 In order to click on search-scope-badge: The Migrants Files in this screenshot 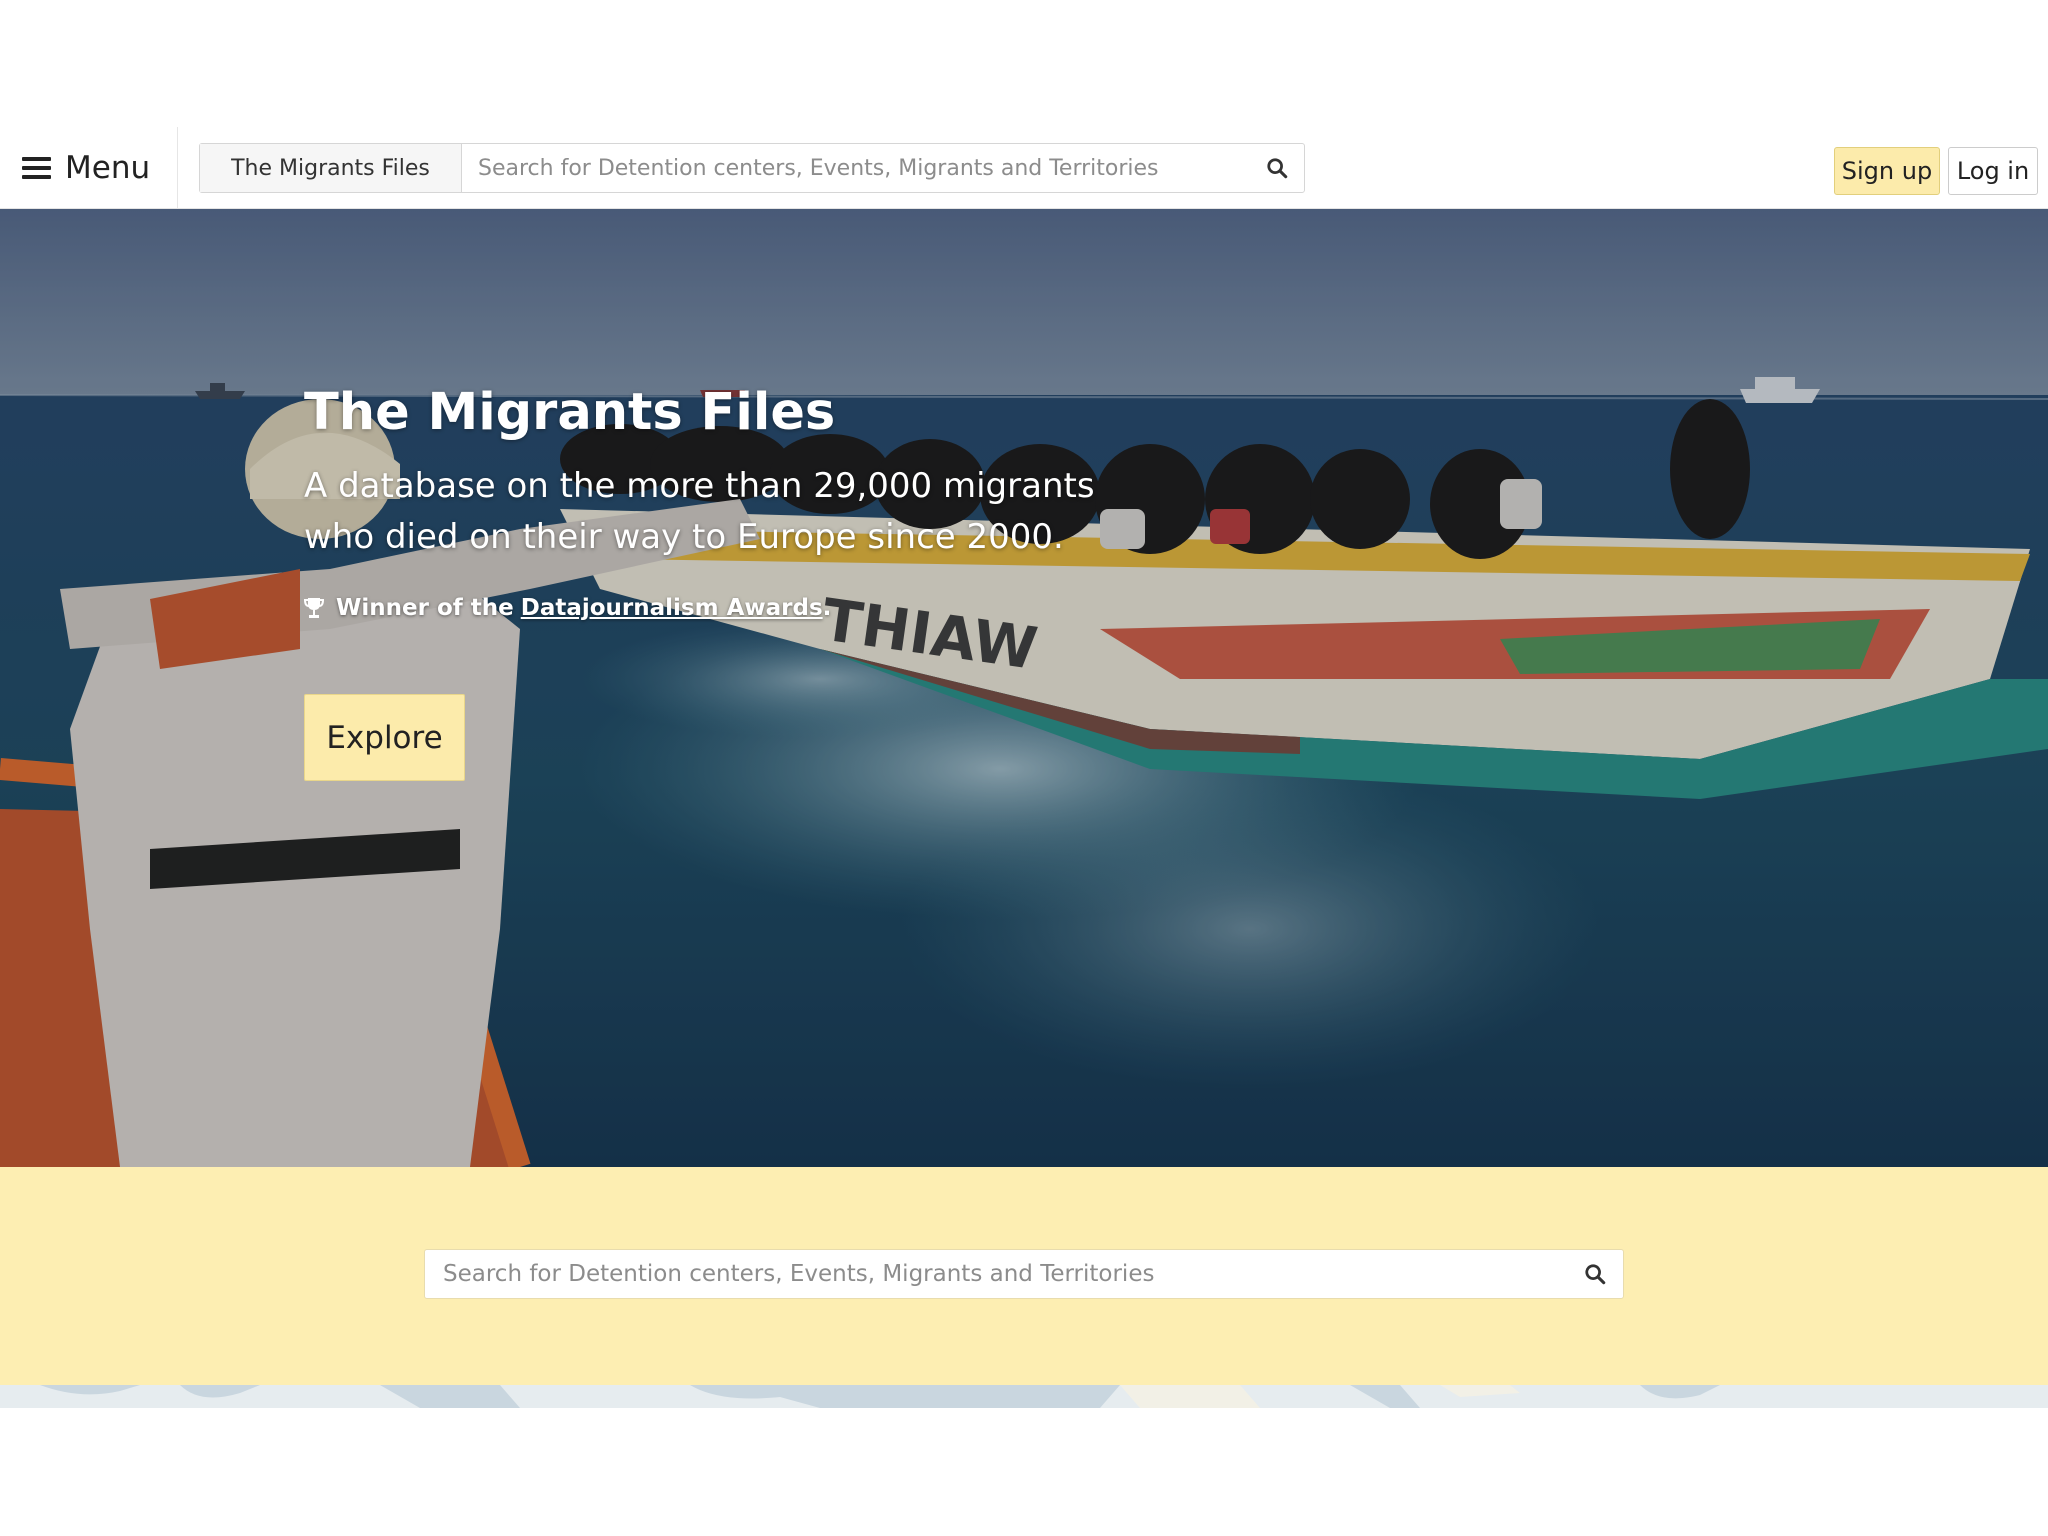, I will do `click(331, 168)`.